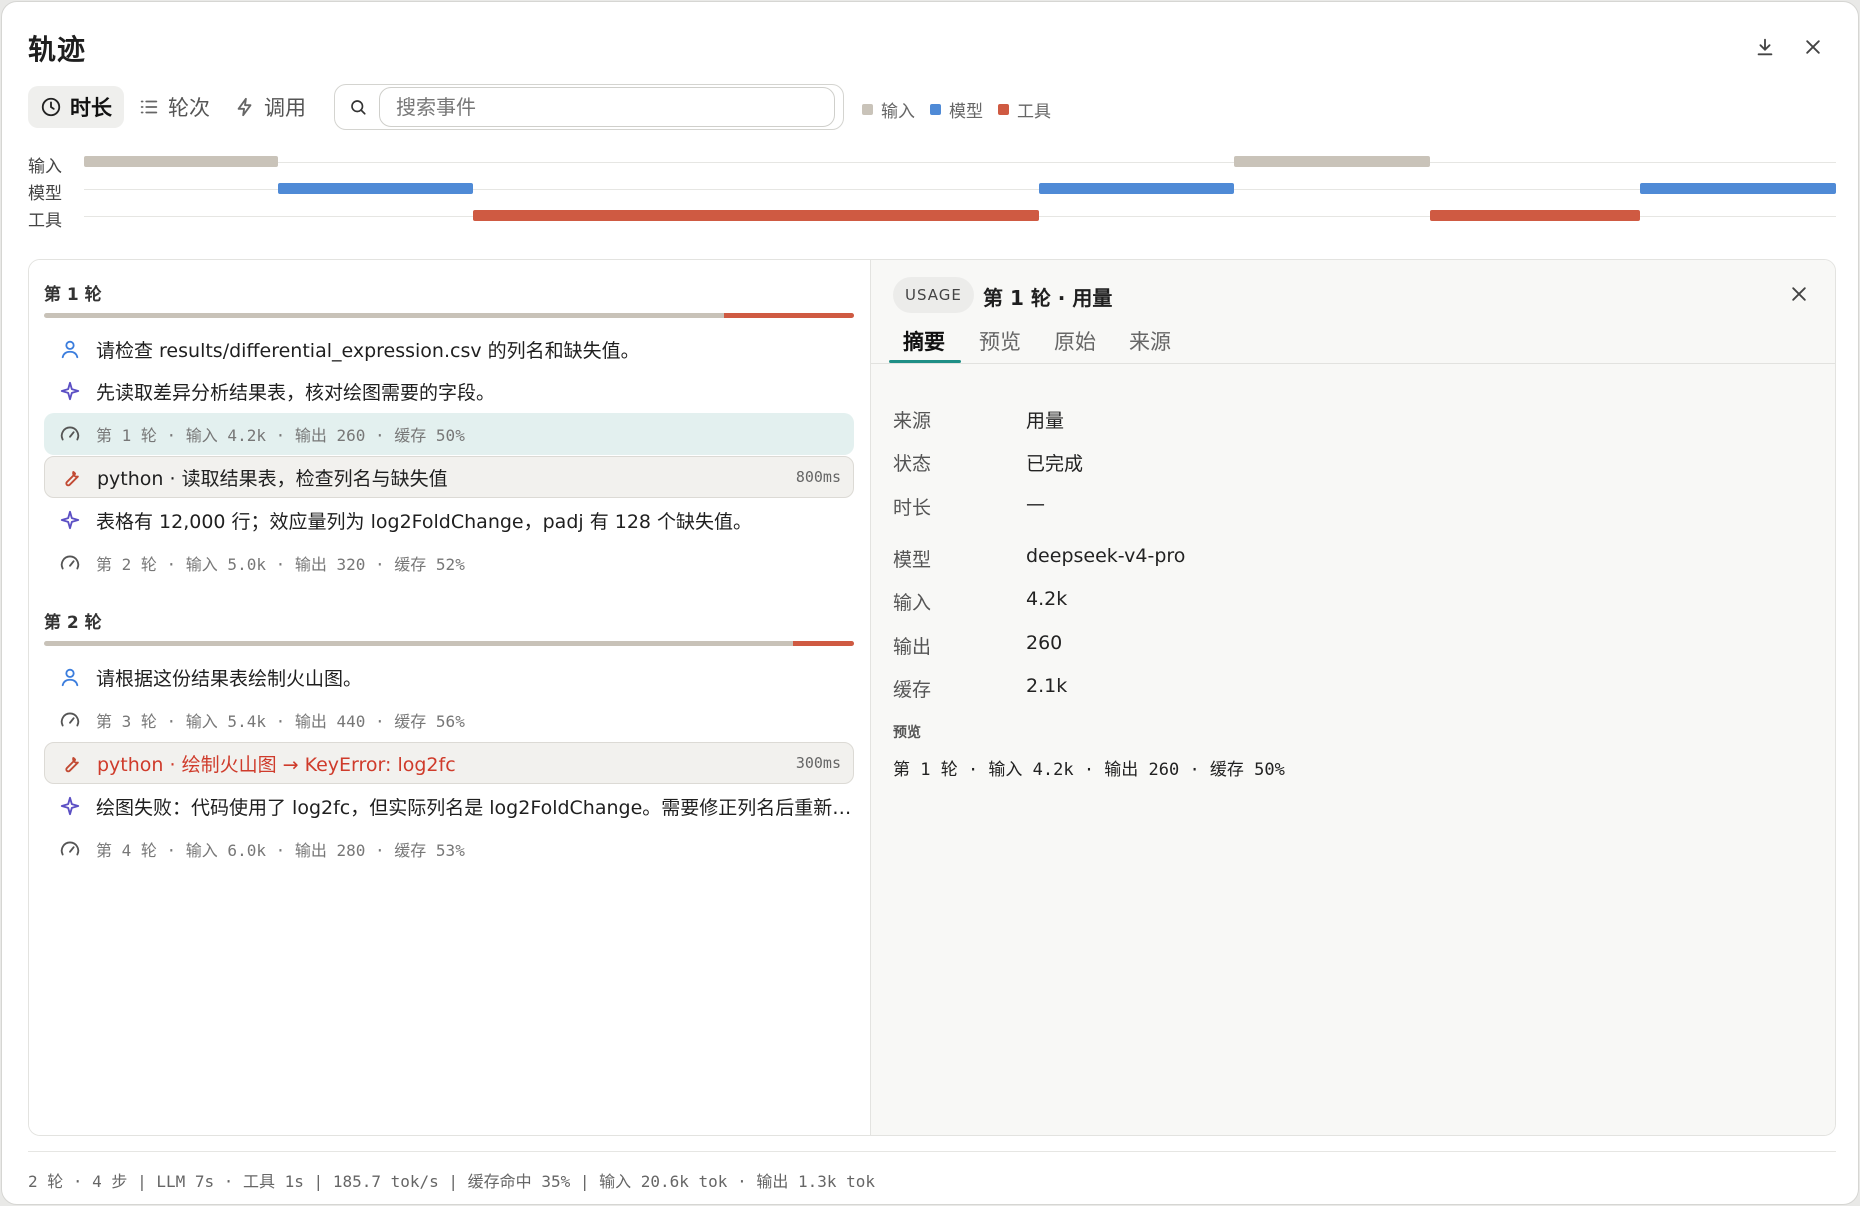 The height and width of the screenshot is (1206, 1860). What do you see at coordinates (1106, 556) in the screenshot?
I see `field-value: deepseek-v4-pro` at bounding box center [1106, 556].